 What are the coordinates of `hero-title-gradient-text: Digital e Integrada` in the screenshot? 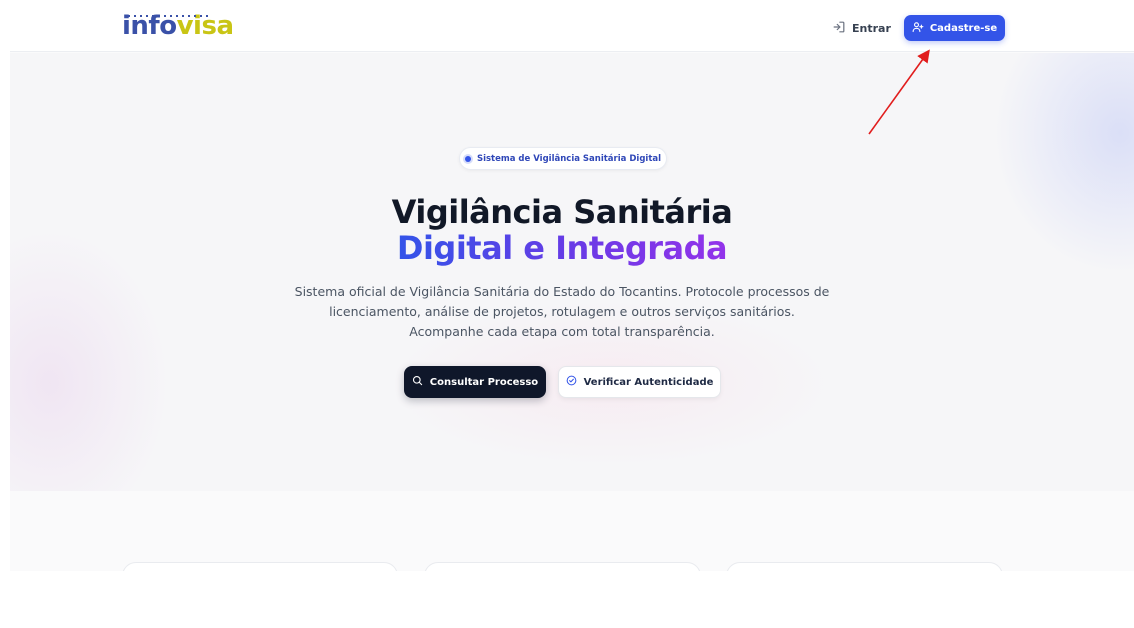 It's located at (562, 248).